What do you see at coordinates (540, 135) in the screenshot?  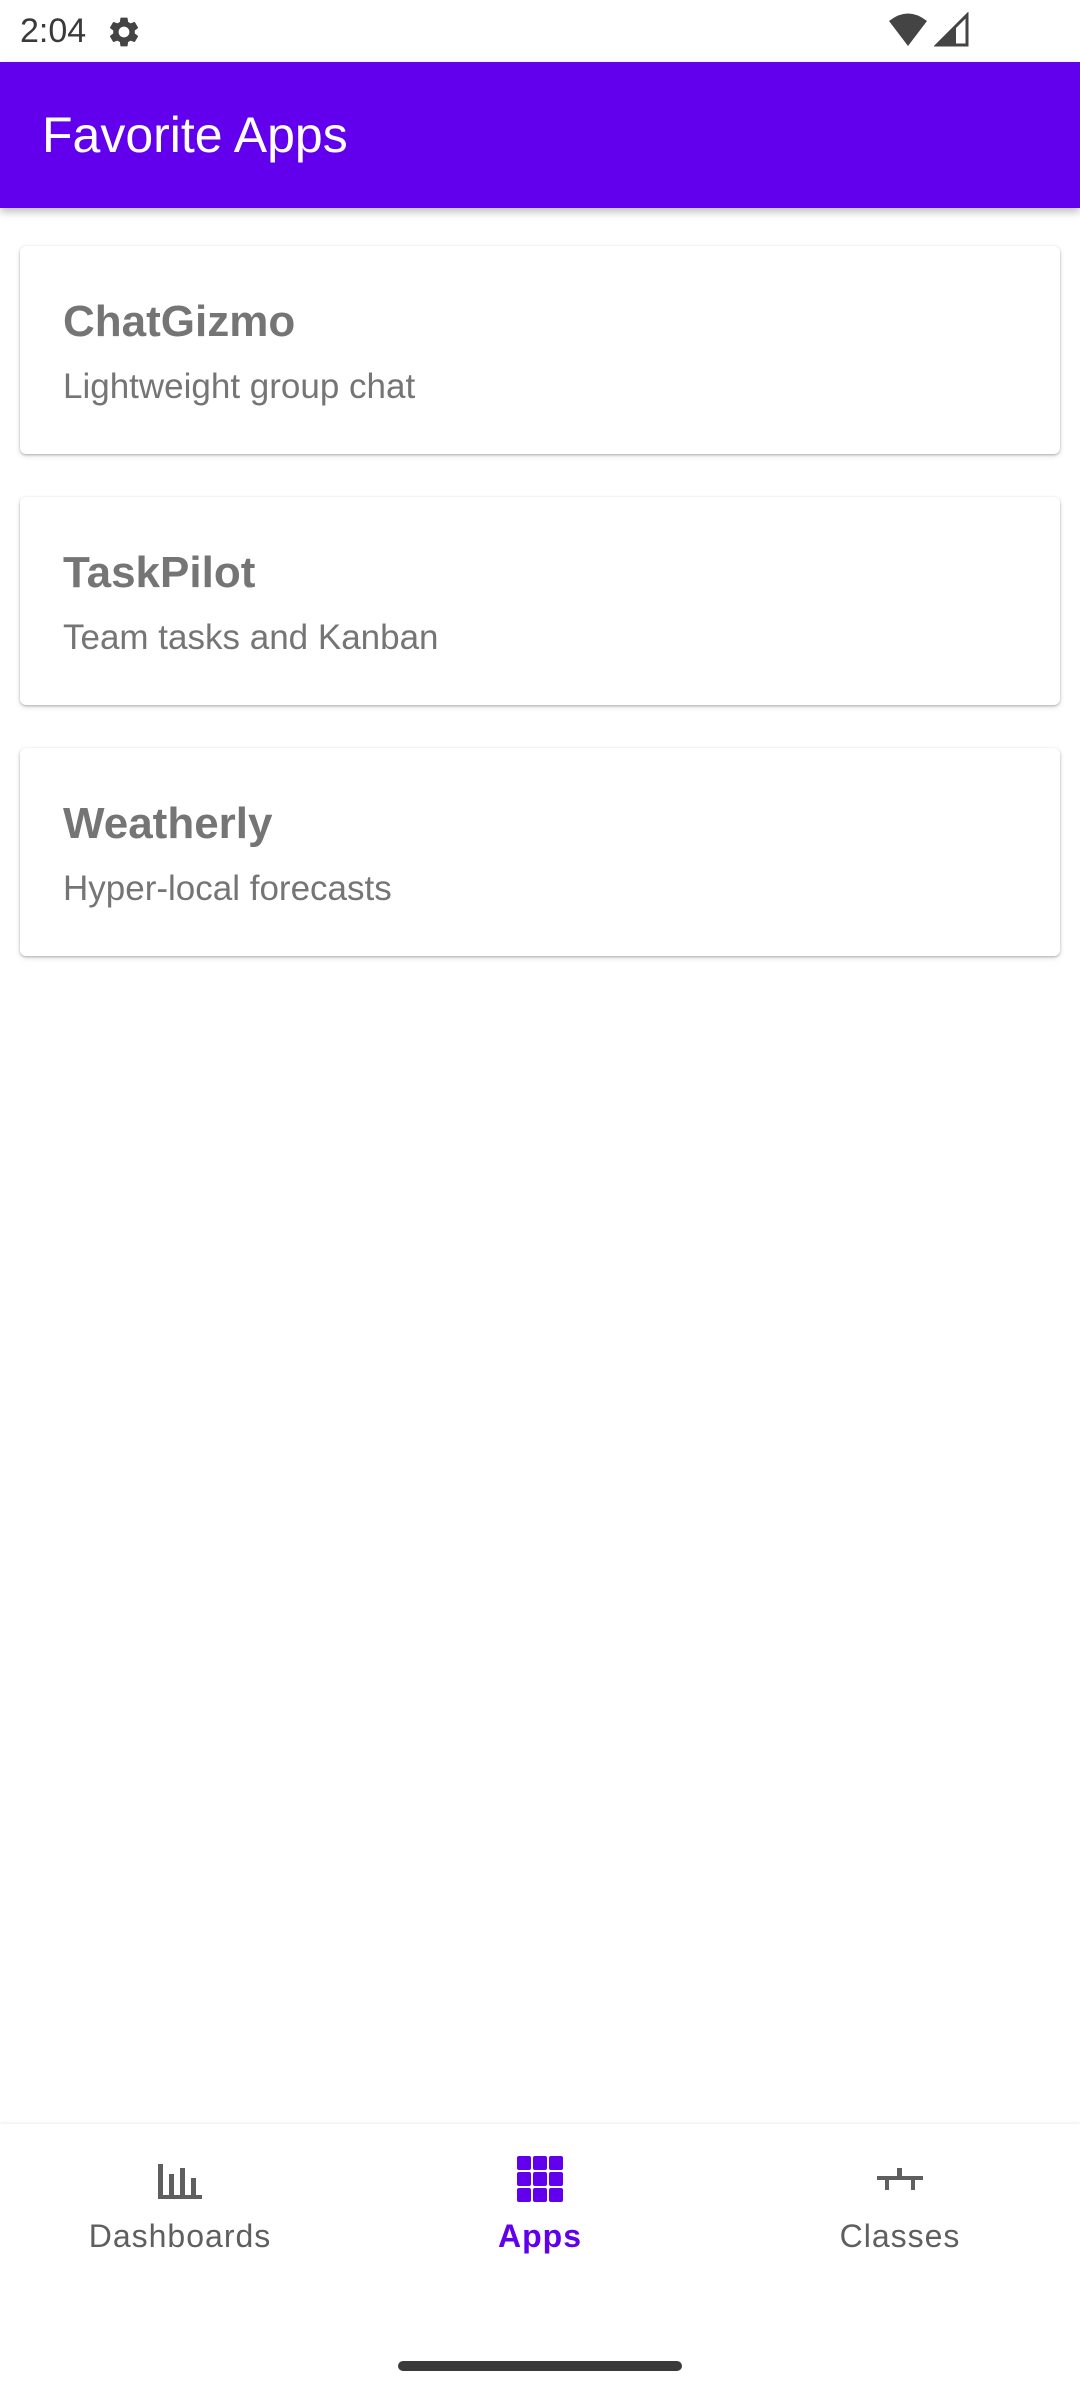 I see `app-bar: Favorite Apps` at bounding box center [540, 135].